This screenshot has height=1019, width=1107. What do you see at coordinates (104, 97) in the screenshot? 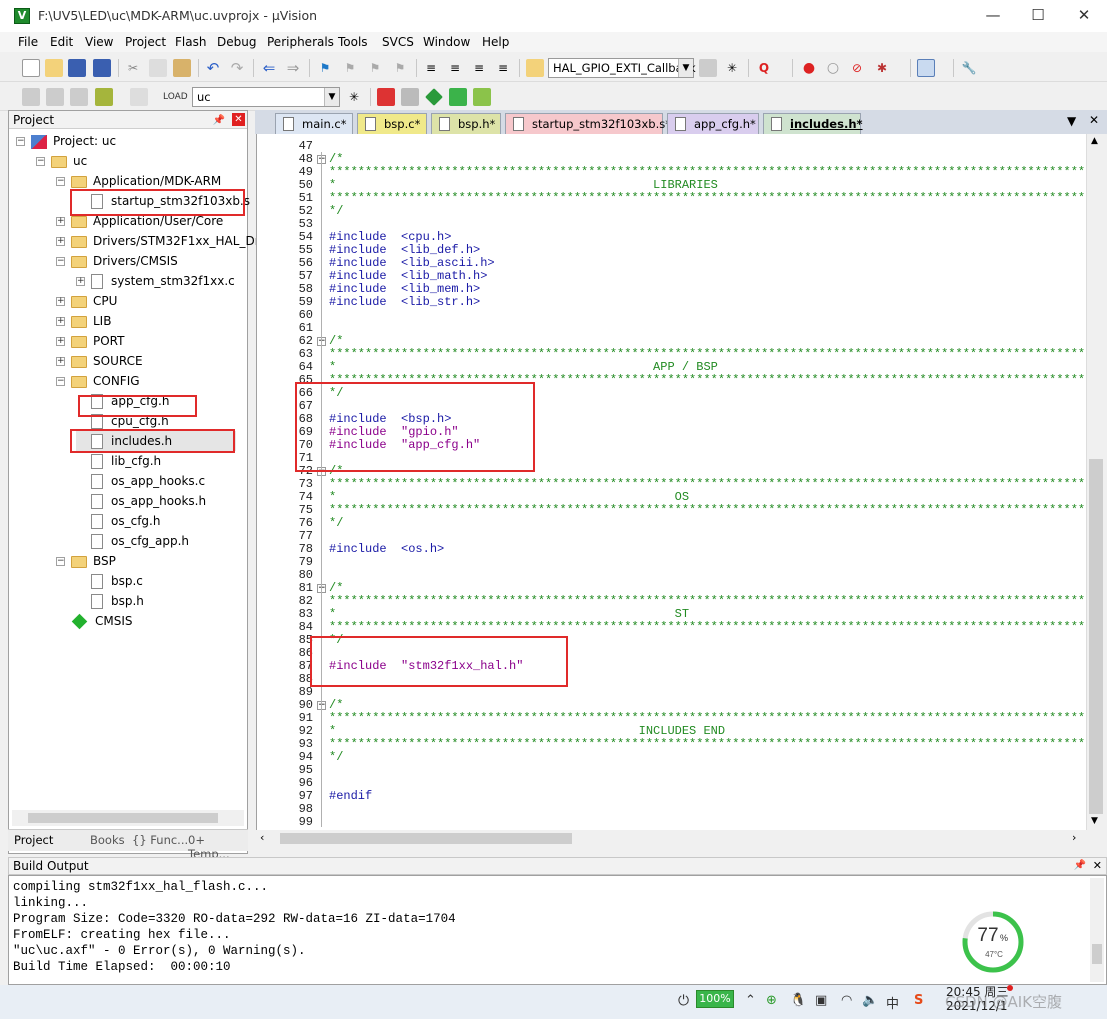
I see `batch-build-icon` at bounding box center [104, 97].